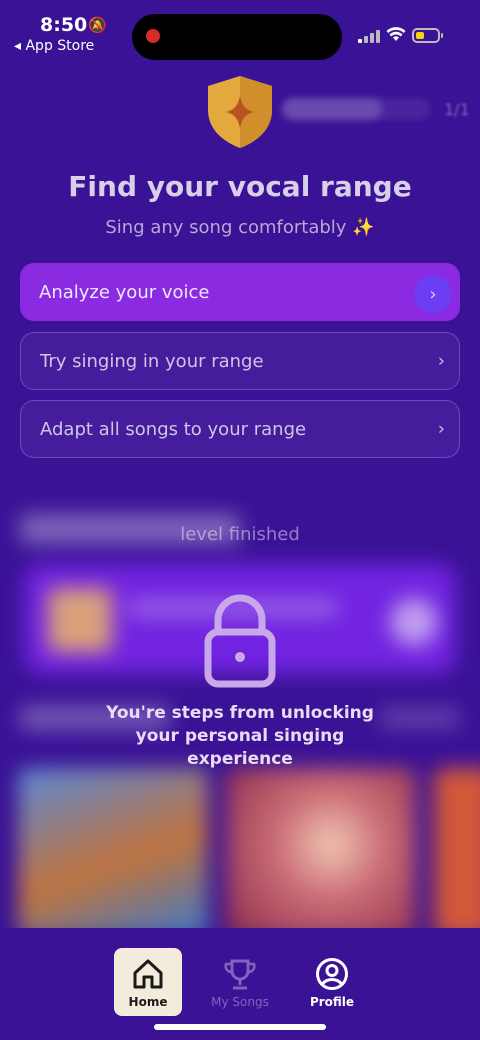 Image resolution: width=480 pixels, height=1040 pixels. What do you see at coordinates (240, 641) in the screenshot?
I see `lock-icon` at bounding box center [240, 641].